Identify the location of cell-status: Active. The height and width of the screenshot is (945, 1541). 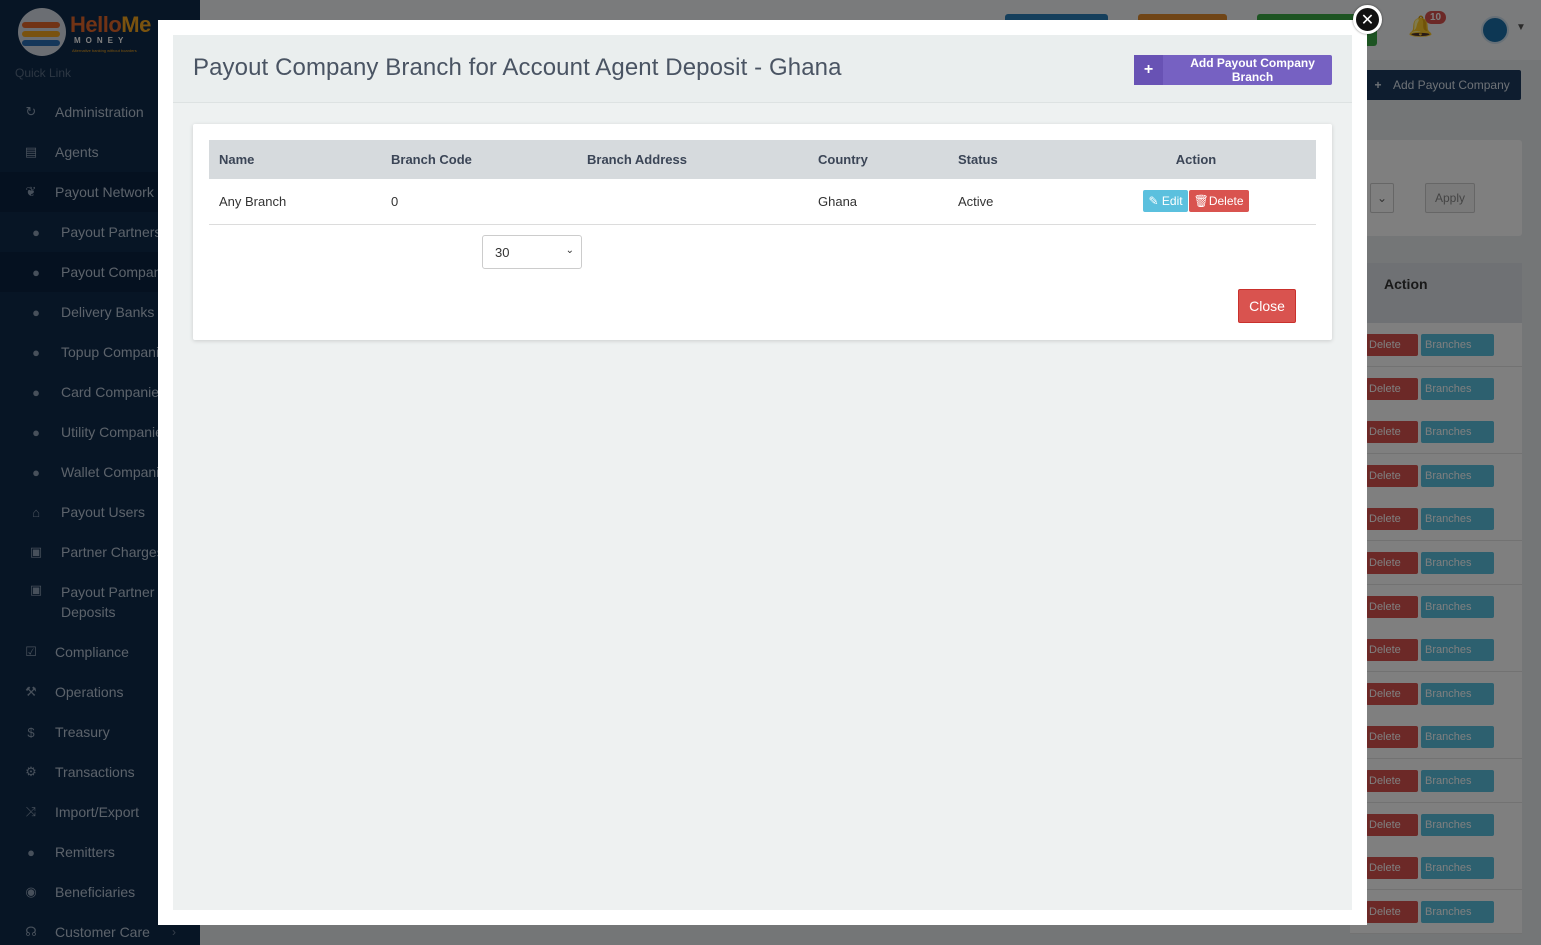
(1012, 202).